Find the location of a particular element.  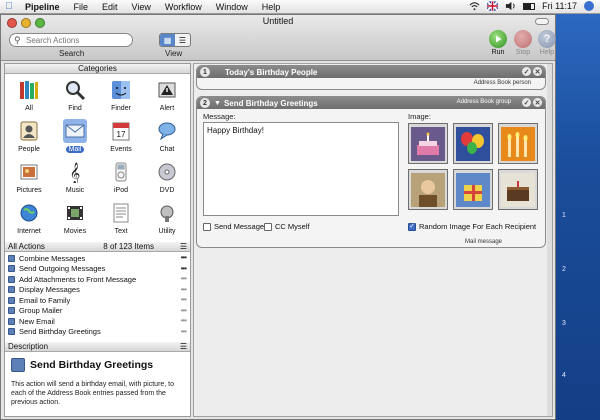

list-item: Display Messages ••• is located at coordinates (97, 290).